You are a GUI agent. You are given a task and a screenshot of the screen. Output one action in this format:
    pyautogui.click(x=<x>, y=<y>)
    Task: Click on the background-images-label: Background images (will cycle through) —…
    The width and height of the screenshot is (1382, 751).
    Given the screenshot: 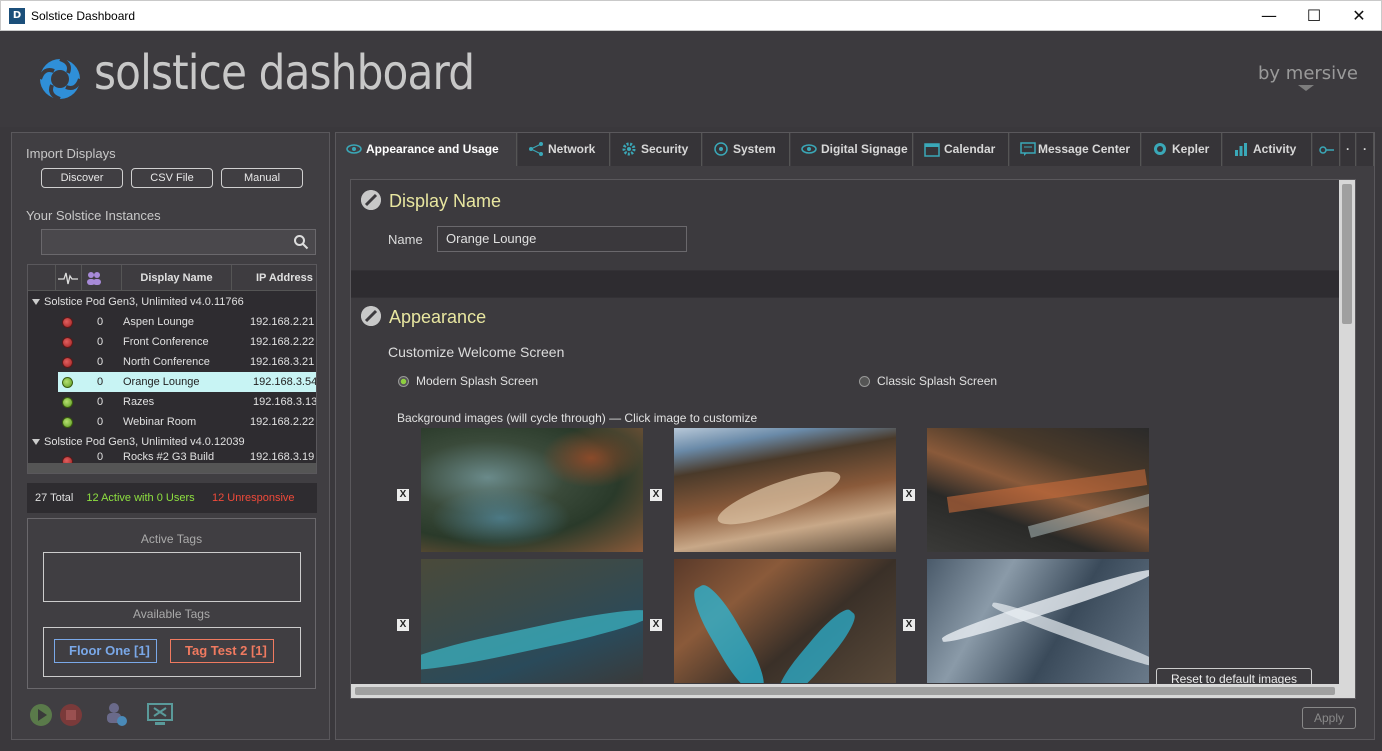 What is the action you would take?
    pyautogui.click(x=577, y=418)
    